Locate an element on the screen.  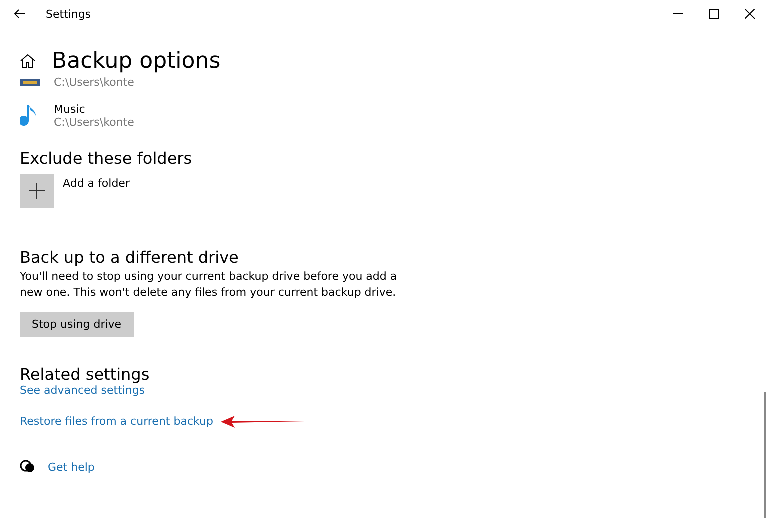
get-help-link: Get help is located at coordinates (71, 467).